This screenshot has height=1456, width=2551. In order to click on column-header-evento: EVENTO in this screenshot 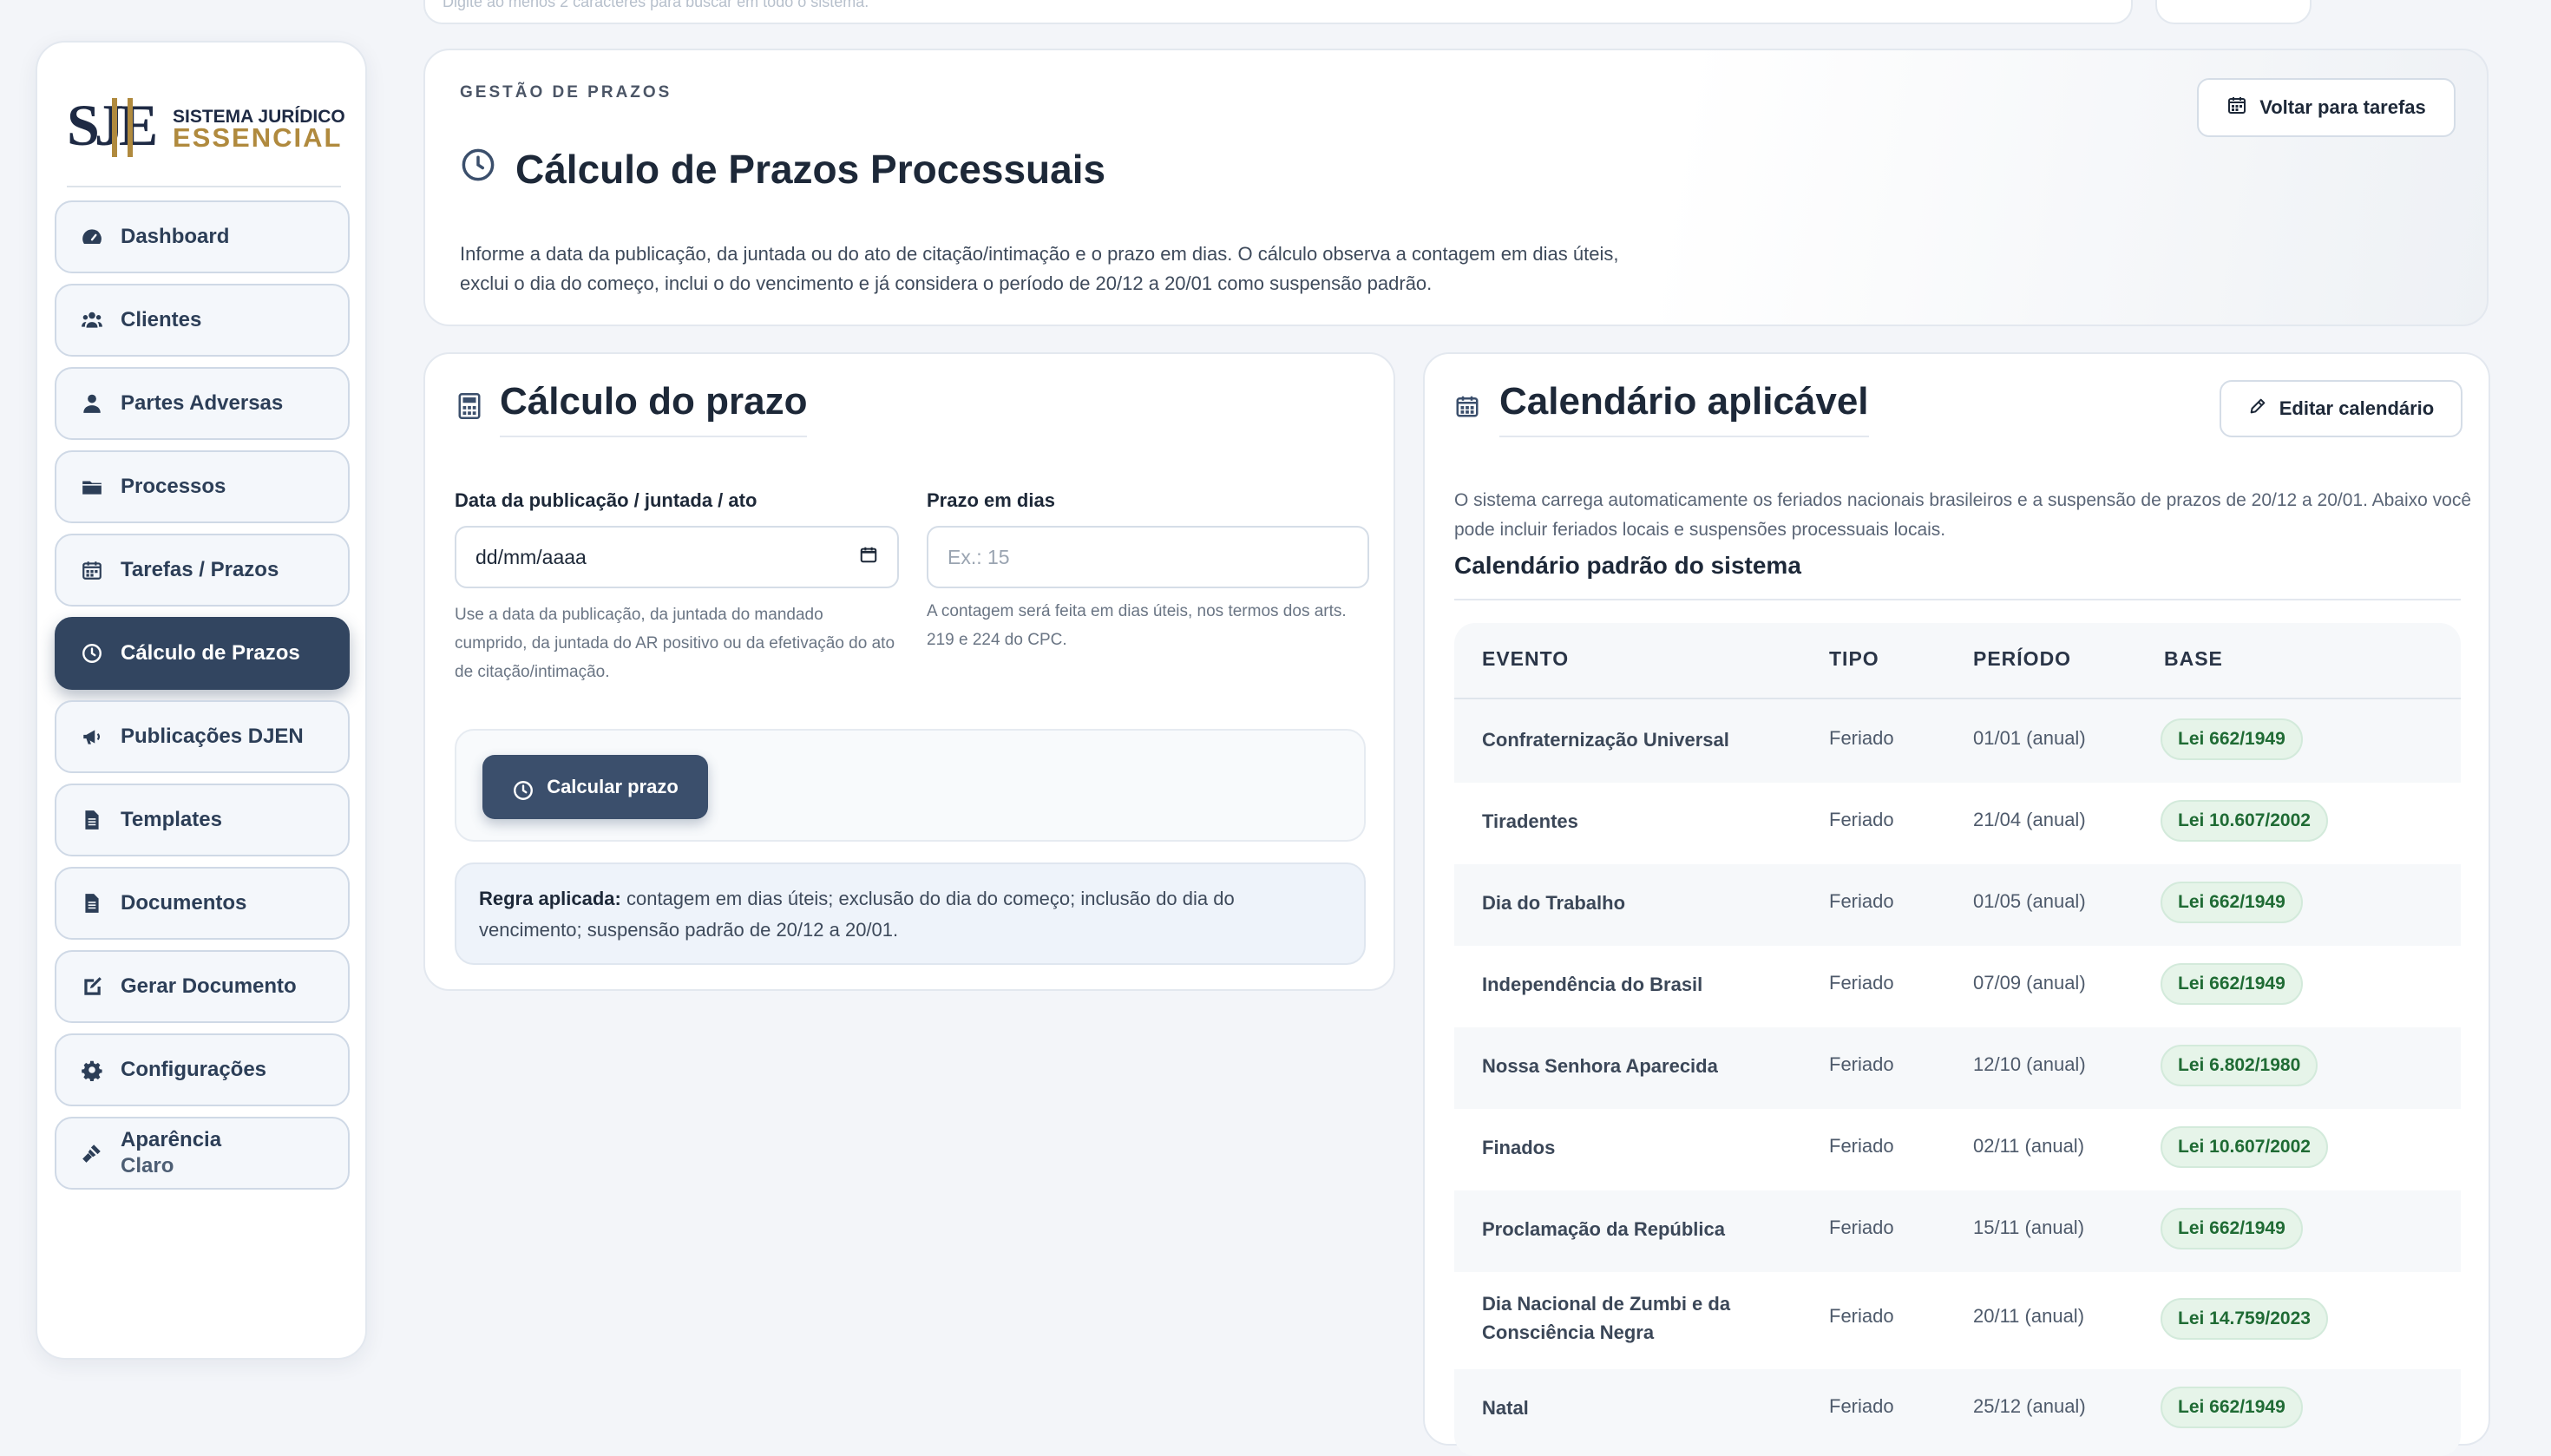, I will do `click(1526, 658)`.